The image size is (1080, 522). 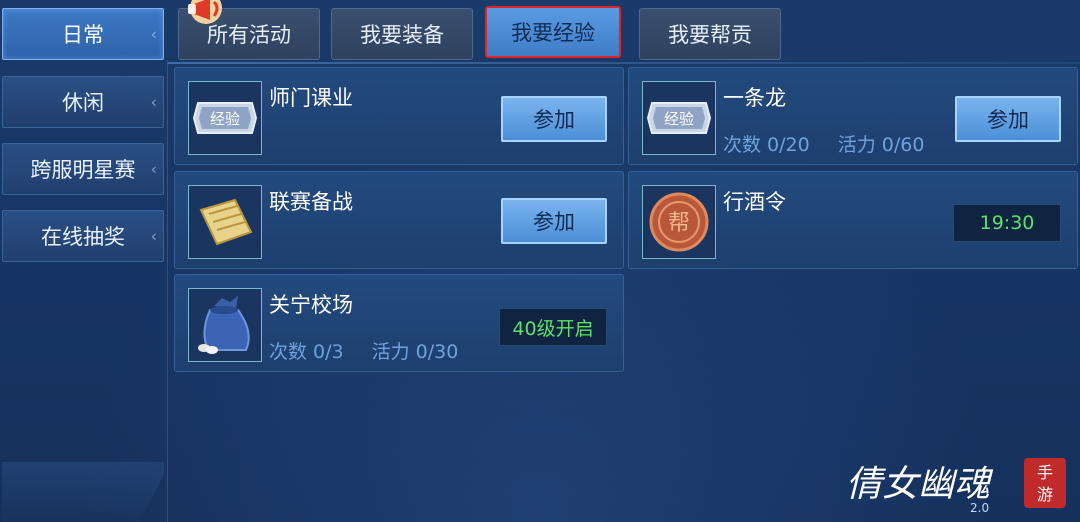 What do you see at coordinates (212, 15) in the screenshot?
I see `megaphone-icon` at bounding box center [212, 15].